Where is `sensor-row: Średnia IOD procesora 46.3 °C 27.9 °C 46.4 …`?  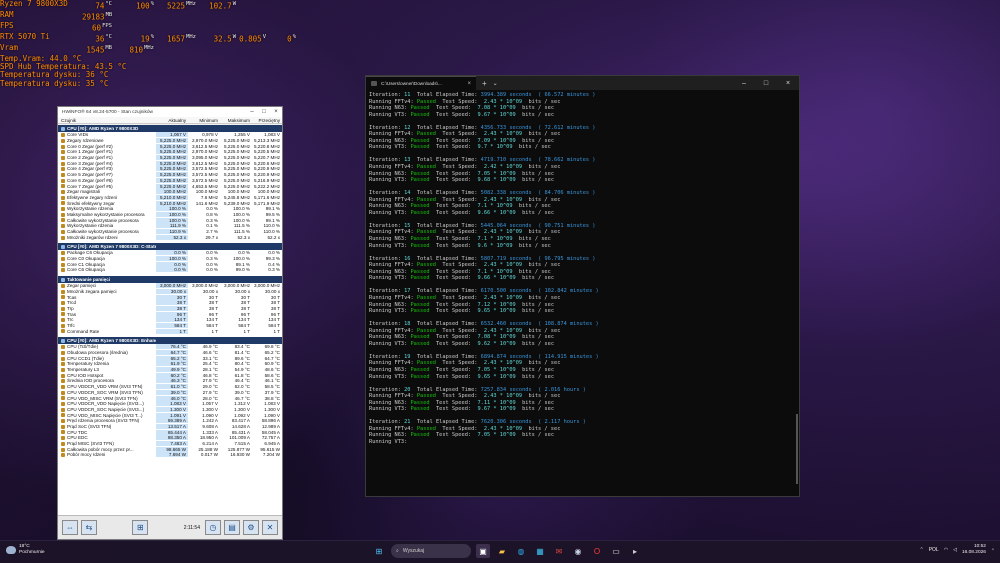
sensor-row: Średnia IOD procesora 46.3 °C 27.9 °C 46.4 … is located at coordinates (170, 381).